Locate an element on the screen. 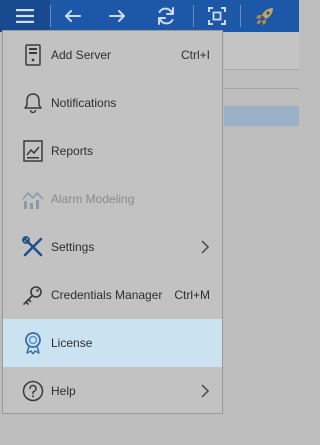 Image resolution: width=320 pixels, height=445 pixels. menu-item-label: Settings is located at coordinates (73, 247).